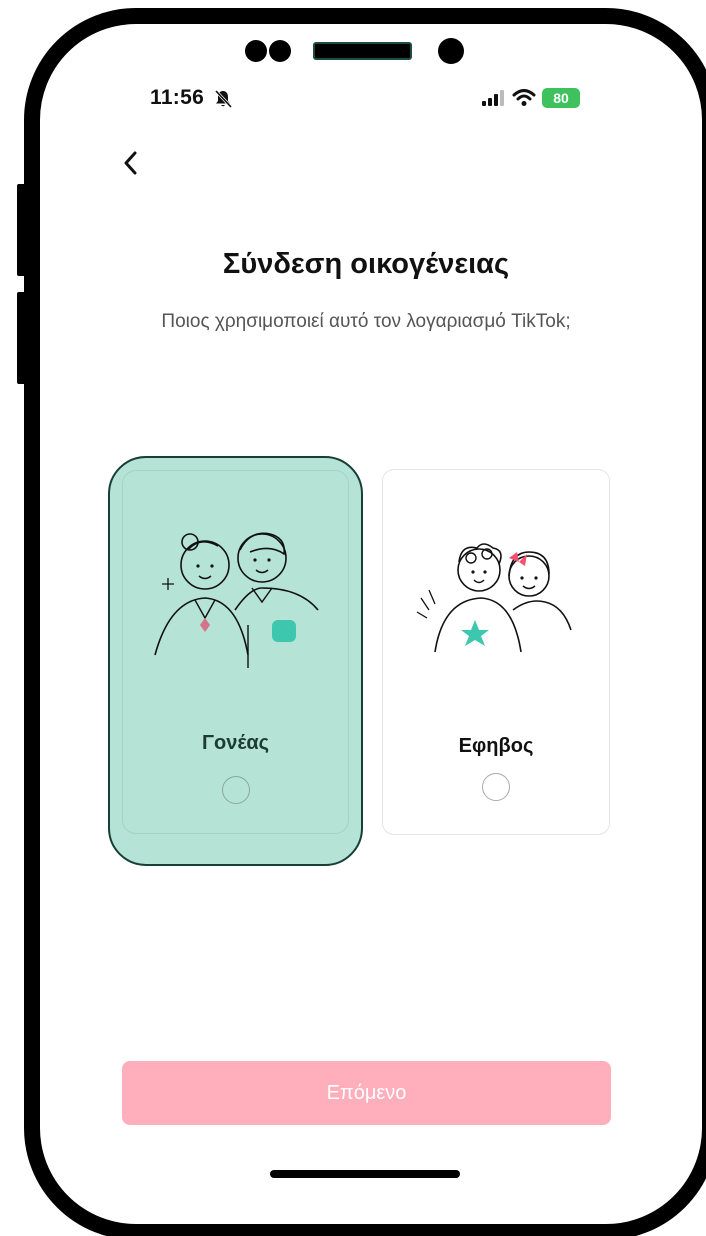  I want to click on wifi-icon, so click(524, 97).